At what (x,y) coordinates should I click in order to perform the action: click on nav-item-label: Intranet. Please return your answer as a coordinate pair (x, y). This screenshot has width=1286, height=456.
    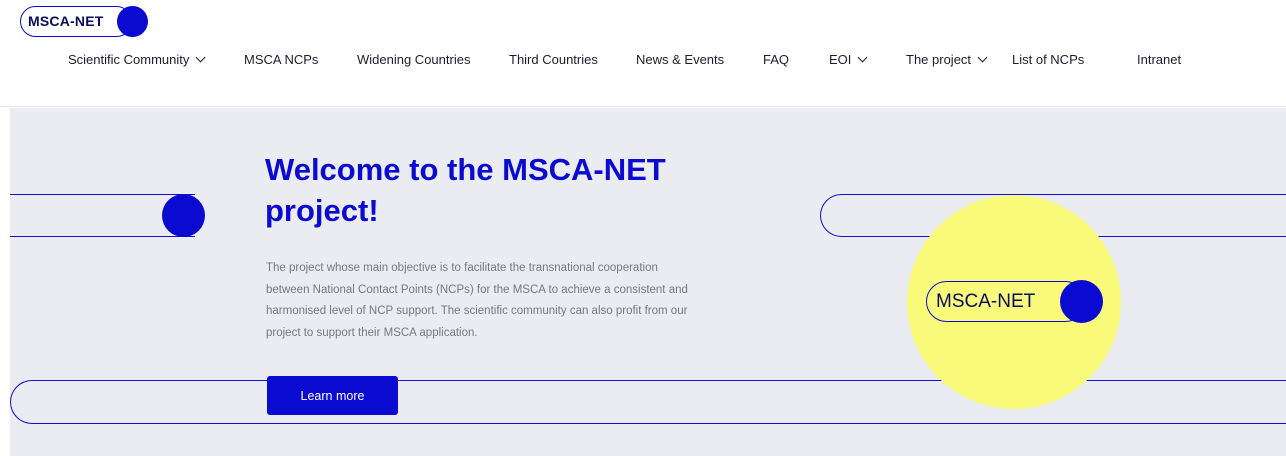
    Looking at the image, I should click on (1159, 59).